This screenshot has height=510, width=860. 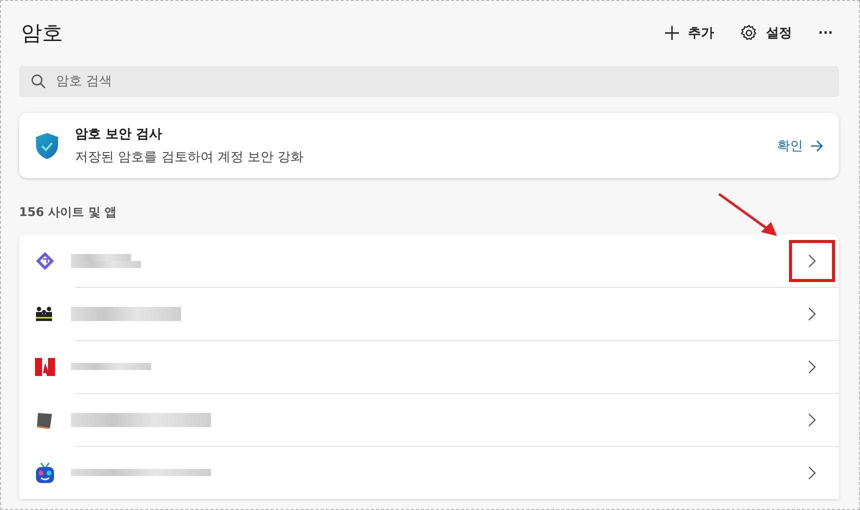 What do you see at coordinates (38, 81) in the screenshot?
I see `search-icon` at bounding box center [38, 81].